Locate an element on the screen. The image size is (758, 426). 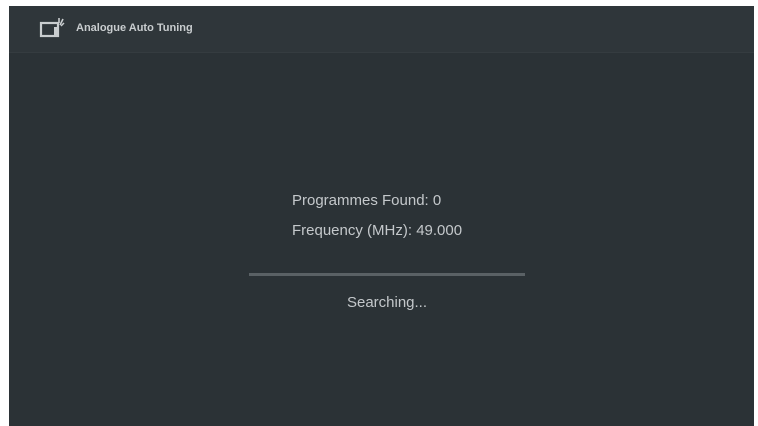
page-title: Analogue Auto Tuning is located at coordinates (134, 28).